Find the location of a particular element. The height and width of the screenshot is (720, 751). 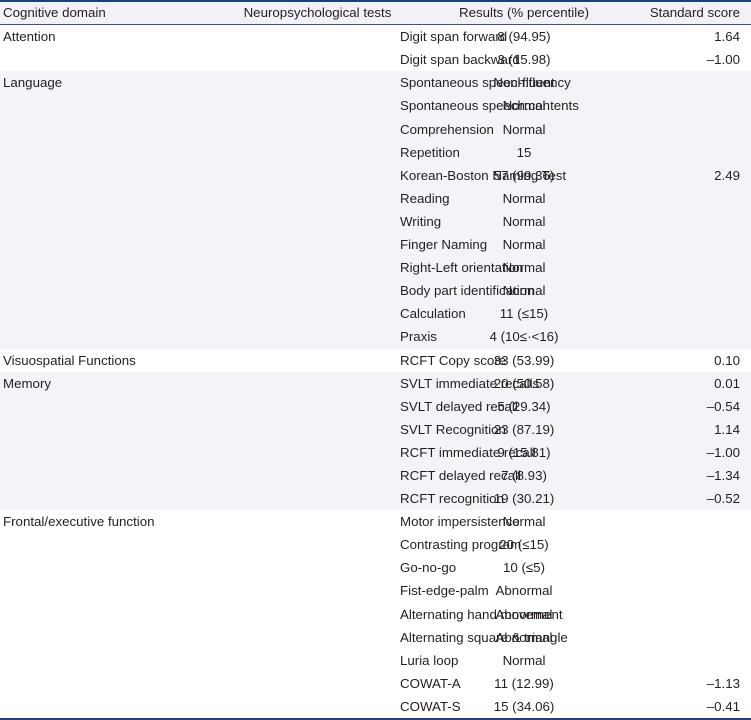

table-row: RCFT recognition 19 (30.21) –0.52 is located at coordinates (375, 499).